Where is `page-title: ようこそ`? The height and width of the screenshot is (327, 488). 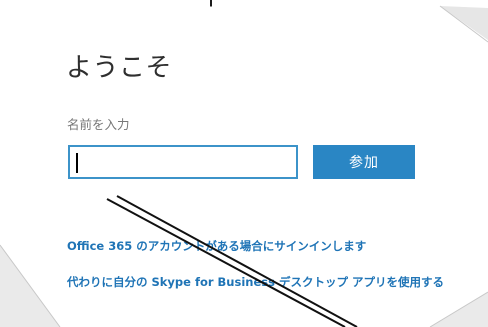
page-title: ようこそ is located at coordinates (119, 68).